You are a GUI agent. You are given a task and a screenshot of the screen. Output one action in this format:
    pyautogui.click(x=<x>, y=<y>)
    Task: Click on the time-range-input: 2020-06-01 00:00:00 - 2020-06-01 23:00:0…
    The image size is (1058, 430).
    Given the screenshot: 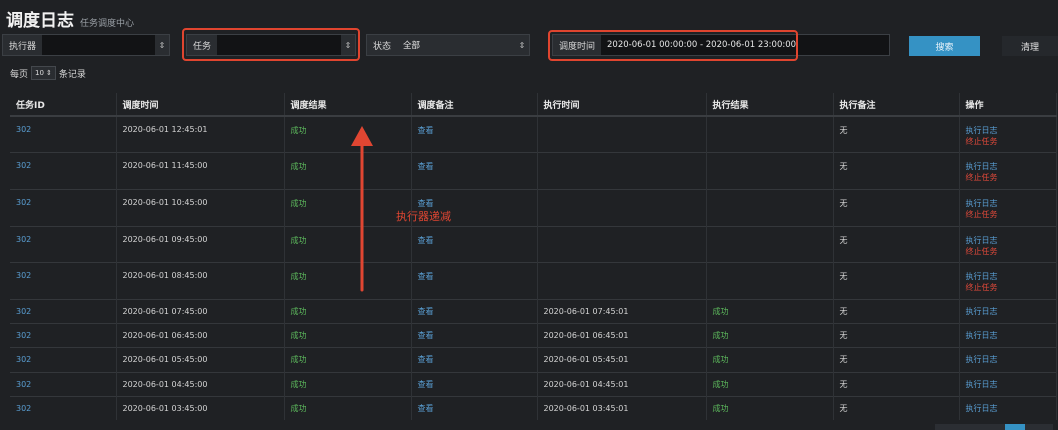 What is the action you would take?
    pyautogui.click(x=745, y=45)
    